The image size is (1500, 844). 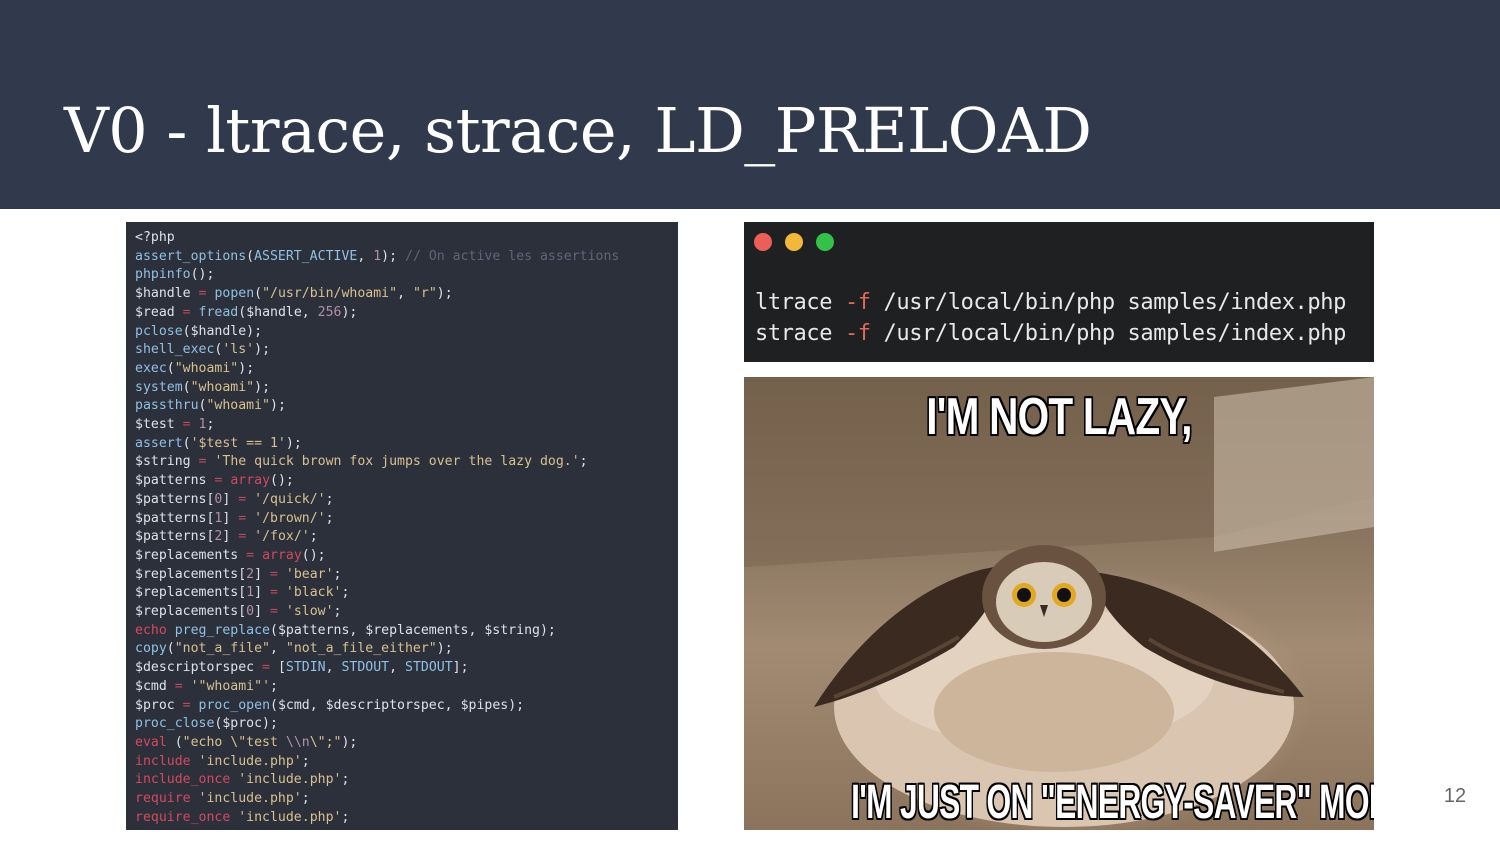 What do you see at coordinates (313, 593) in the screenshot?
I see `code-token: 'black'` at bounding box center [313, 593].